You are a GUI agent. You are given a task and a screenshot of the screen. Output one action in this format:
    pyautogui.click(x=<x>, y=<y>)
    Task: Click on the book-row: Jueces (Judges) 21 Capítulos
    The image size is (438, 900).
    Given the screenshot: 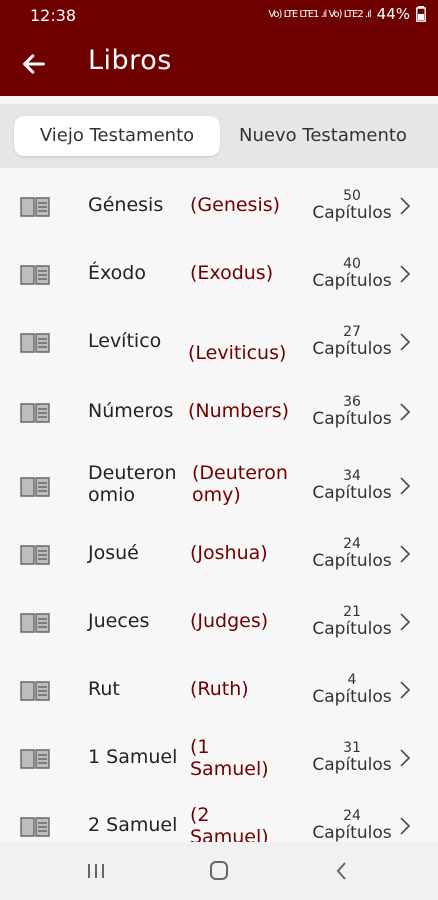 What is the action you would take?
    pyautogui.click(x=219, y=622)
    